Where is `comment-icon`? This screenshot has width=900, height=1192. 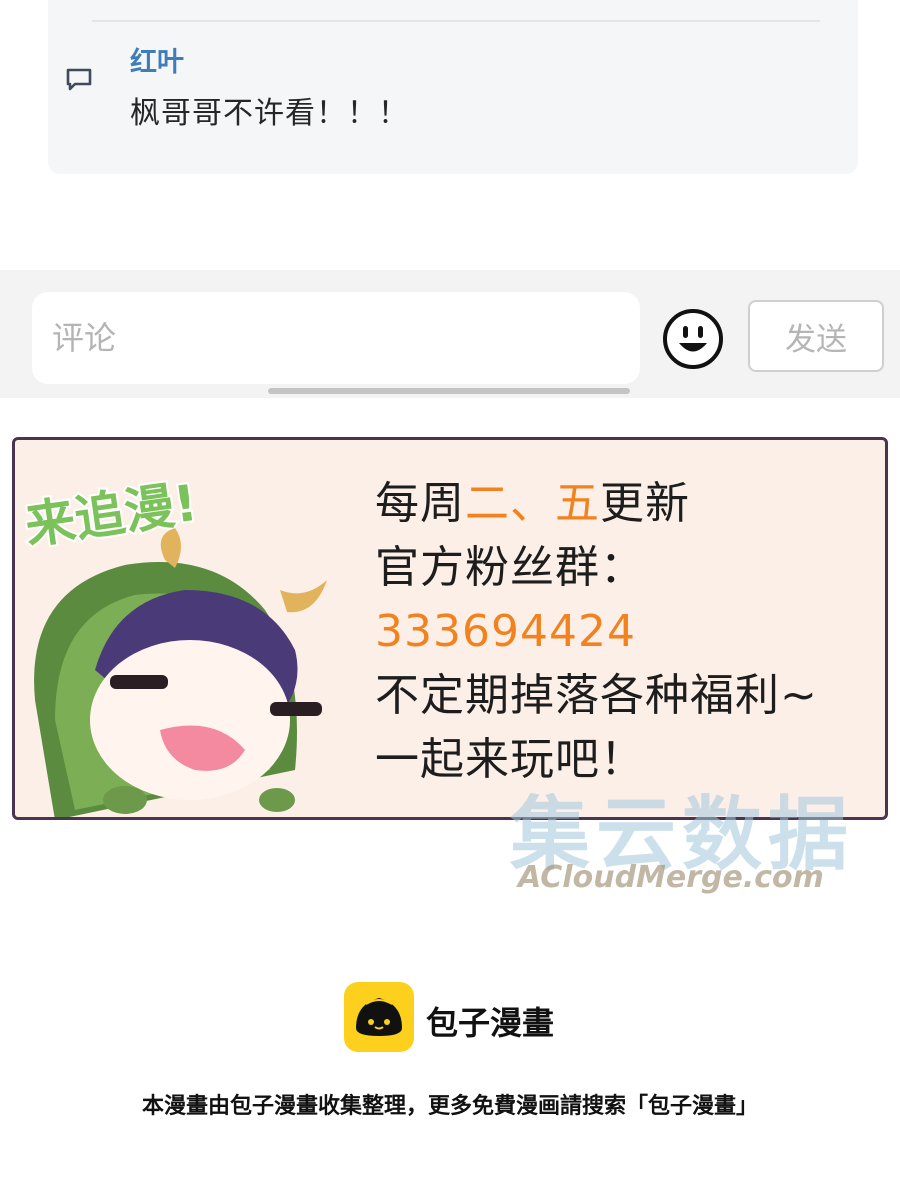
comment-icon is located at coordinates (79, 79).